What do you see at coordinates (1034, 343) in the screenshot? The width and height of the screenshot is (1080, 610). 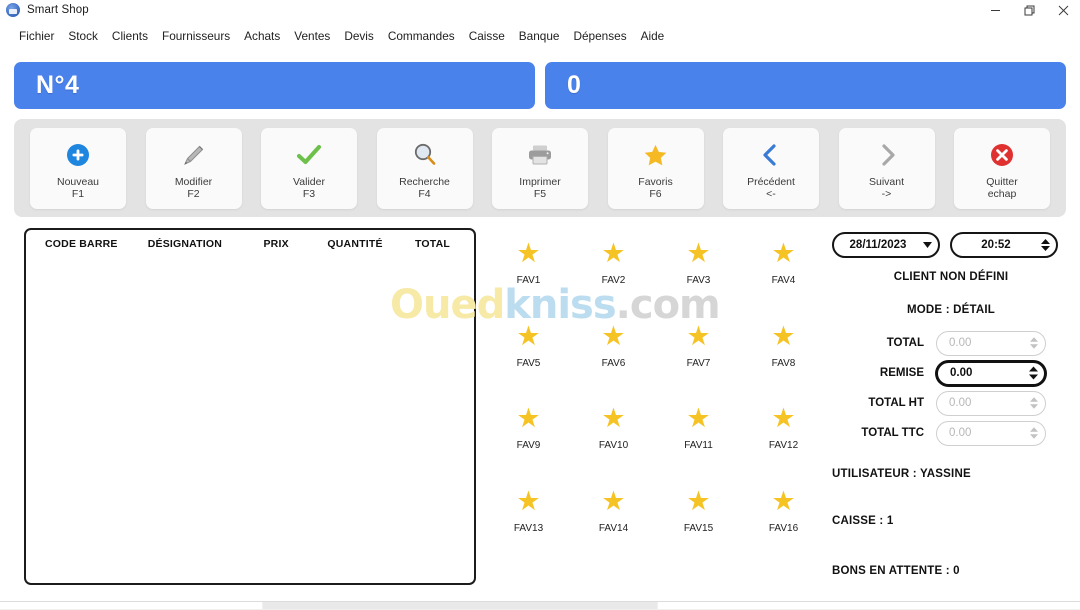 I see `total-spinner` at bounding box center [1034, 343].